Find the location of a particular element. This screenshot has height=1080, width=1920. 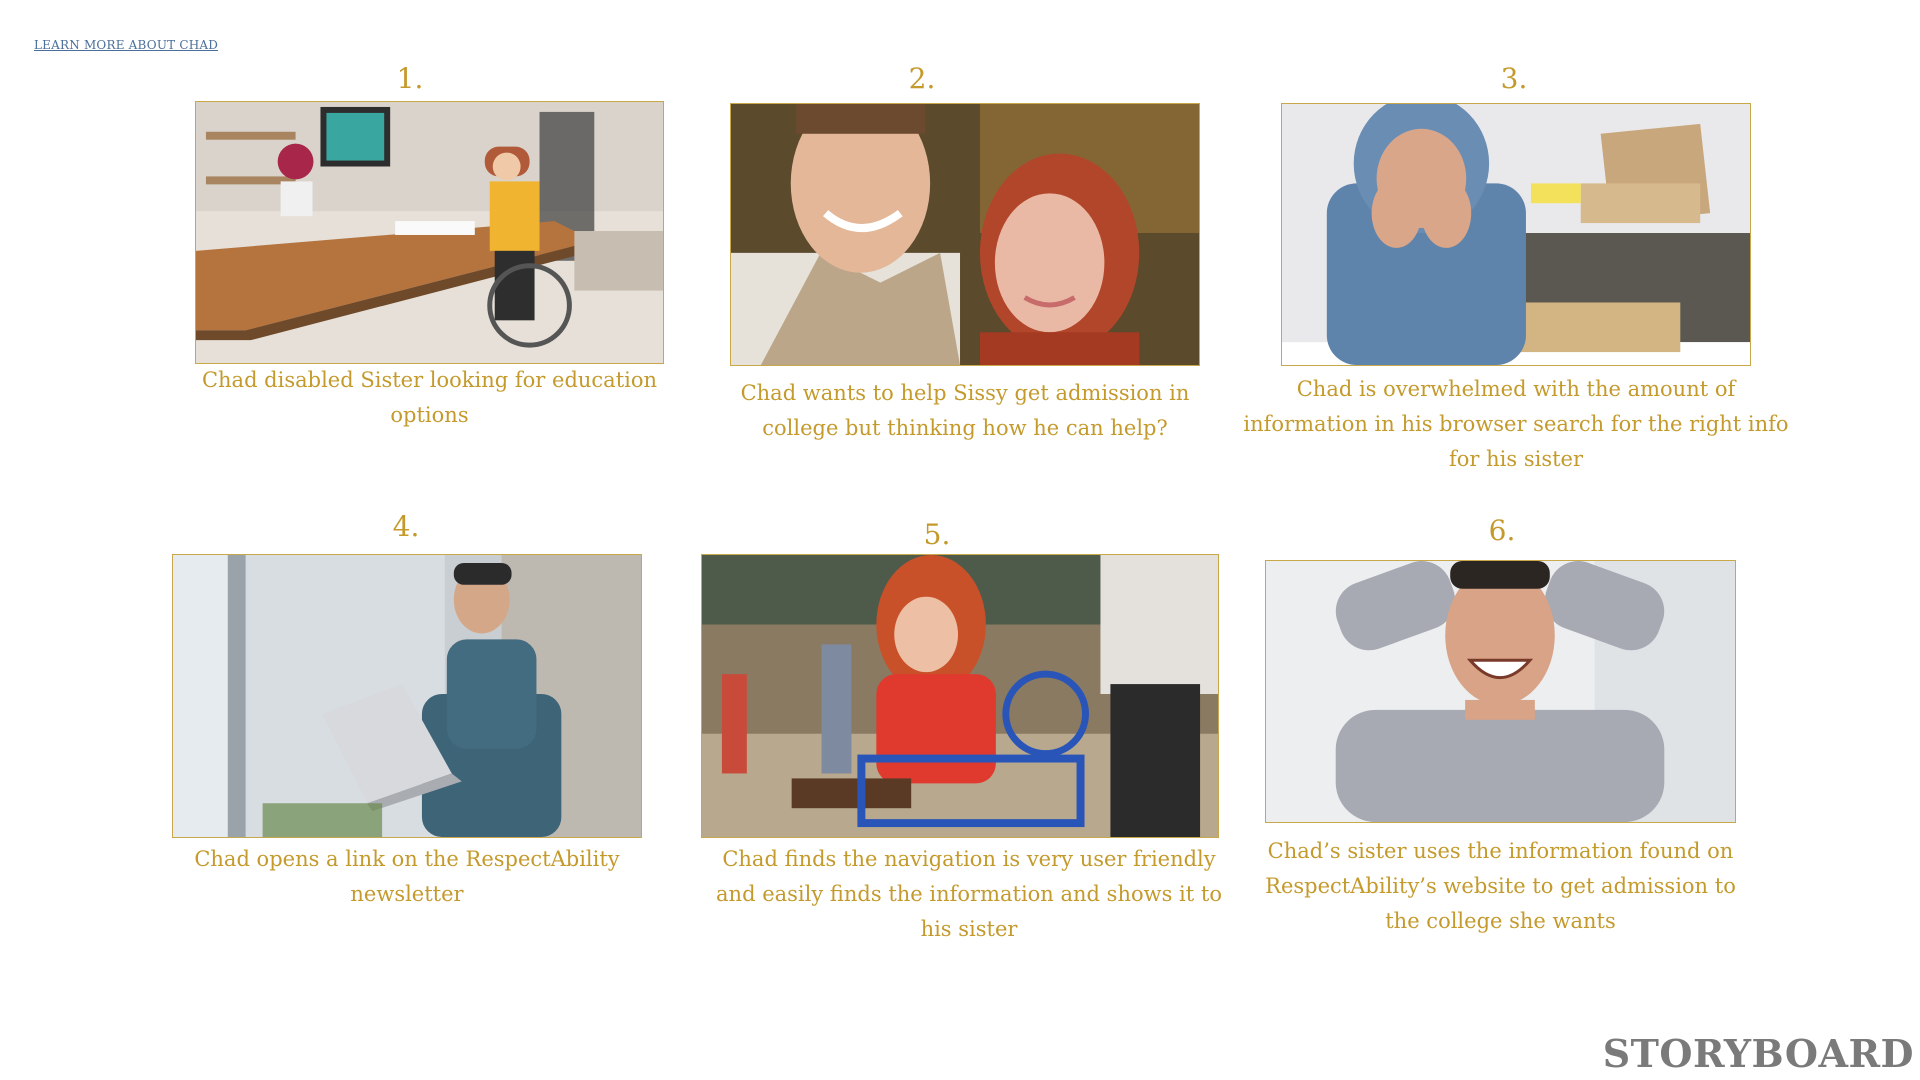

panel-2-number: 2. is located at coordinates (922, 78).